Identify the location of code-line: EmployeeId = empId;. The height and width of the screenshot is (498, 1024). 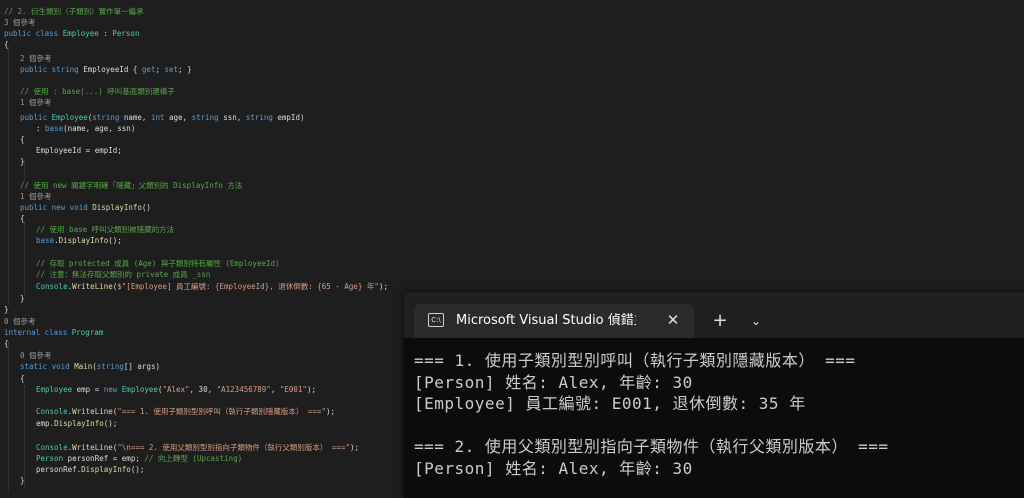
(79, 150).